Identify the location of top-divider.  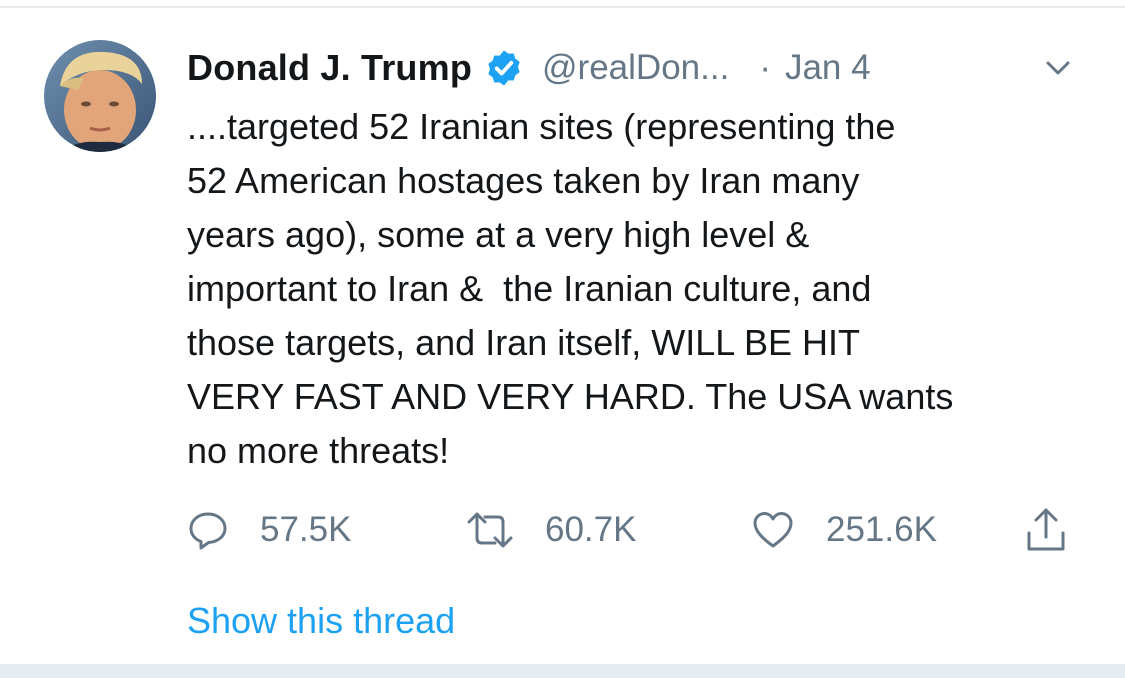
(562, 4).